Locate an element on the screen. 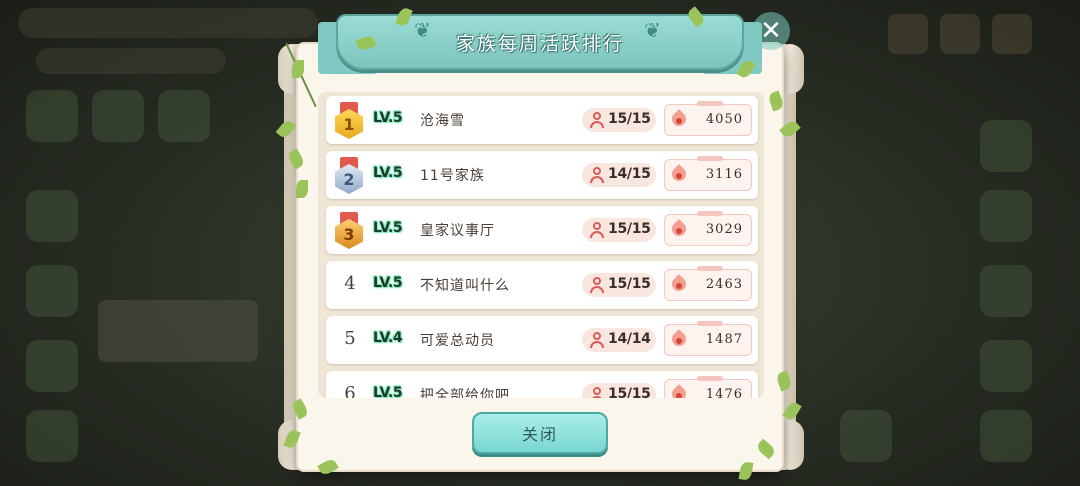 This screenshot has width=1080, height=486. rank-number: 6 is located at coordinates (350, 390).